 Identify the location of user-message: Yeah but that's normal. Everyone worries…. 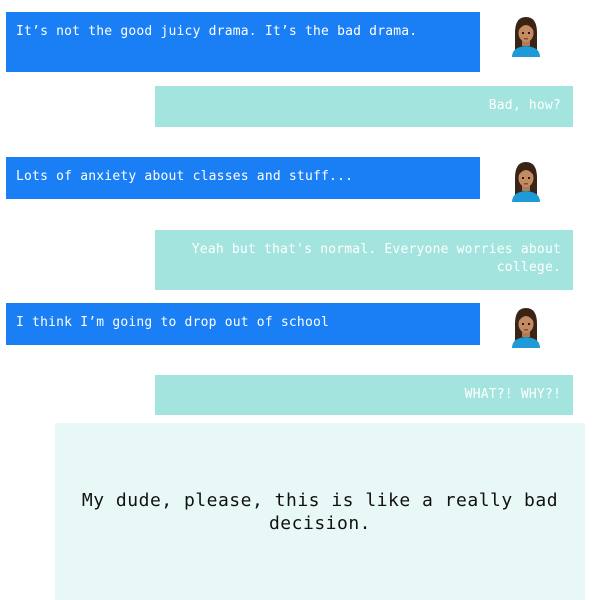
(364, 260).